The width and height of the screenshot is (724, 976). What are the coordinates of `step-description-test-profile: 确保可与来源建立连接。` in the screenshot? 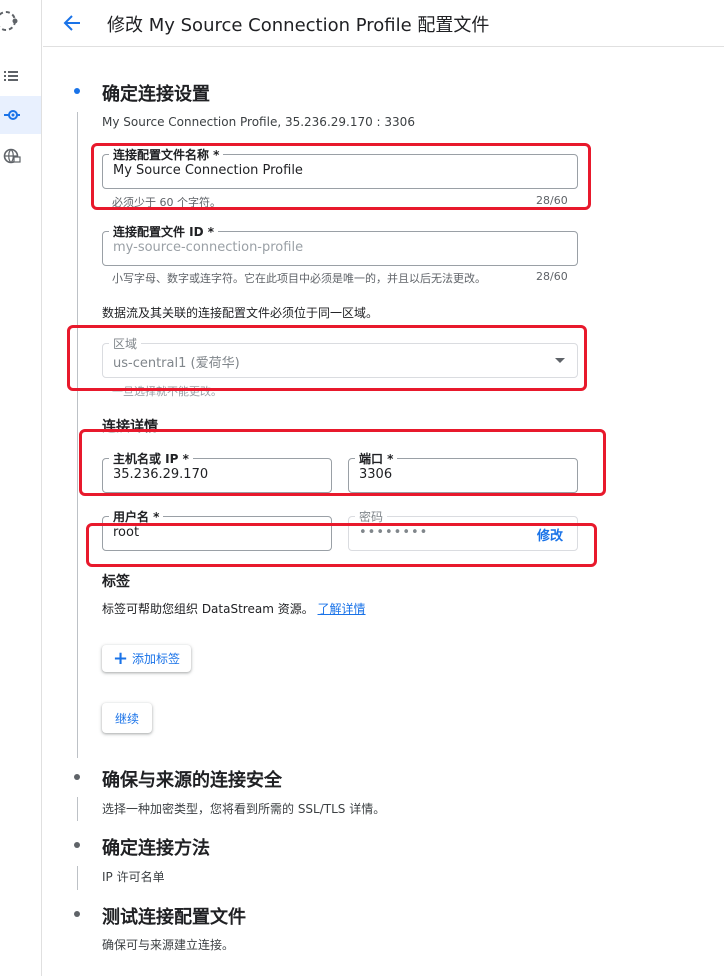 It's located at (168, 945).